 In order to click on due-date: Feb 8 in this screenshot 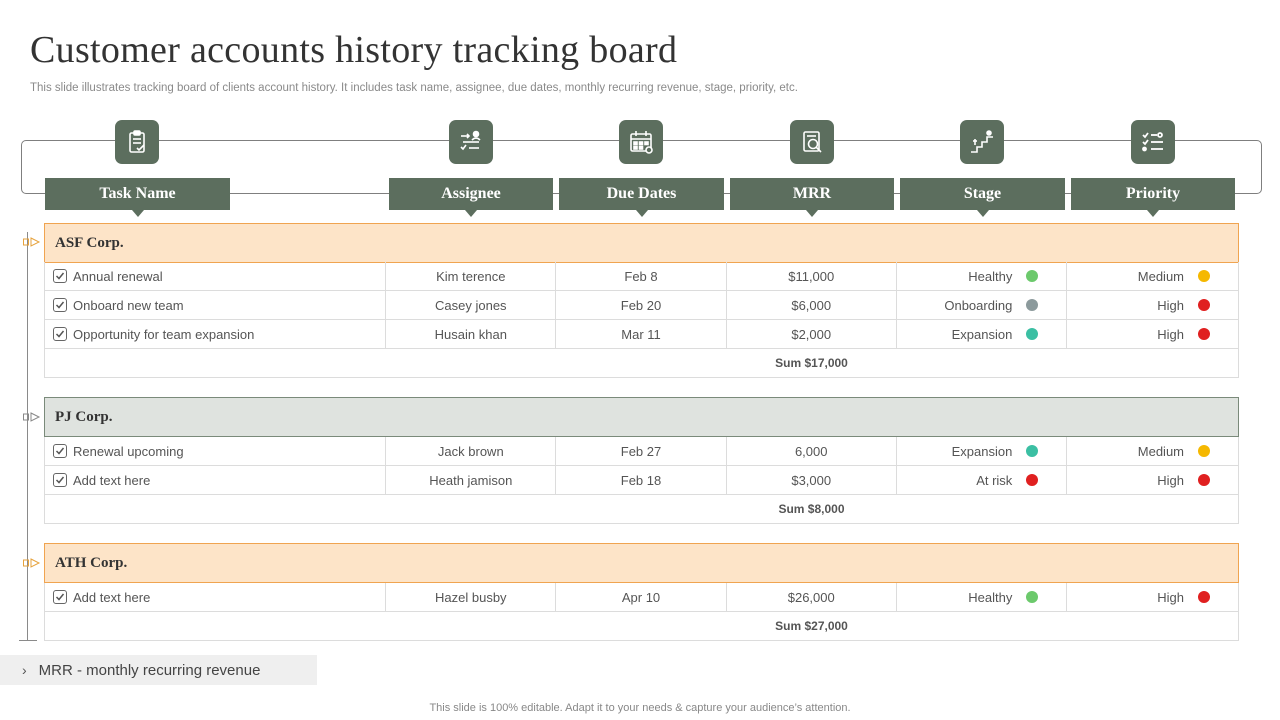, I will do `click(641, 276)`.